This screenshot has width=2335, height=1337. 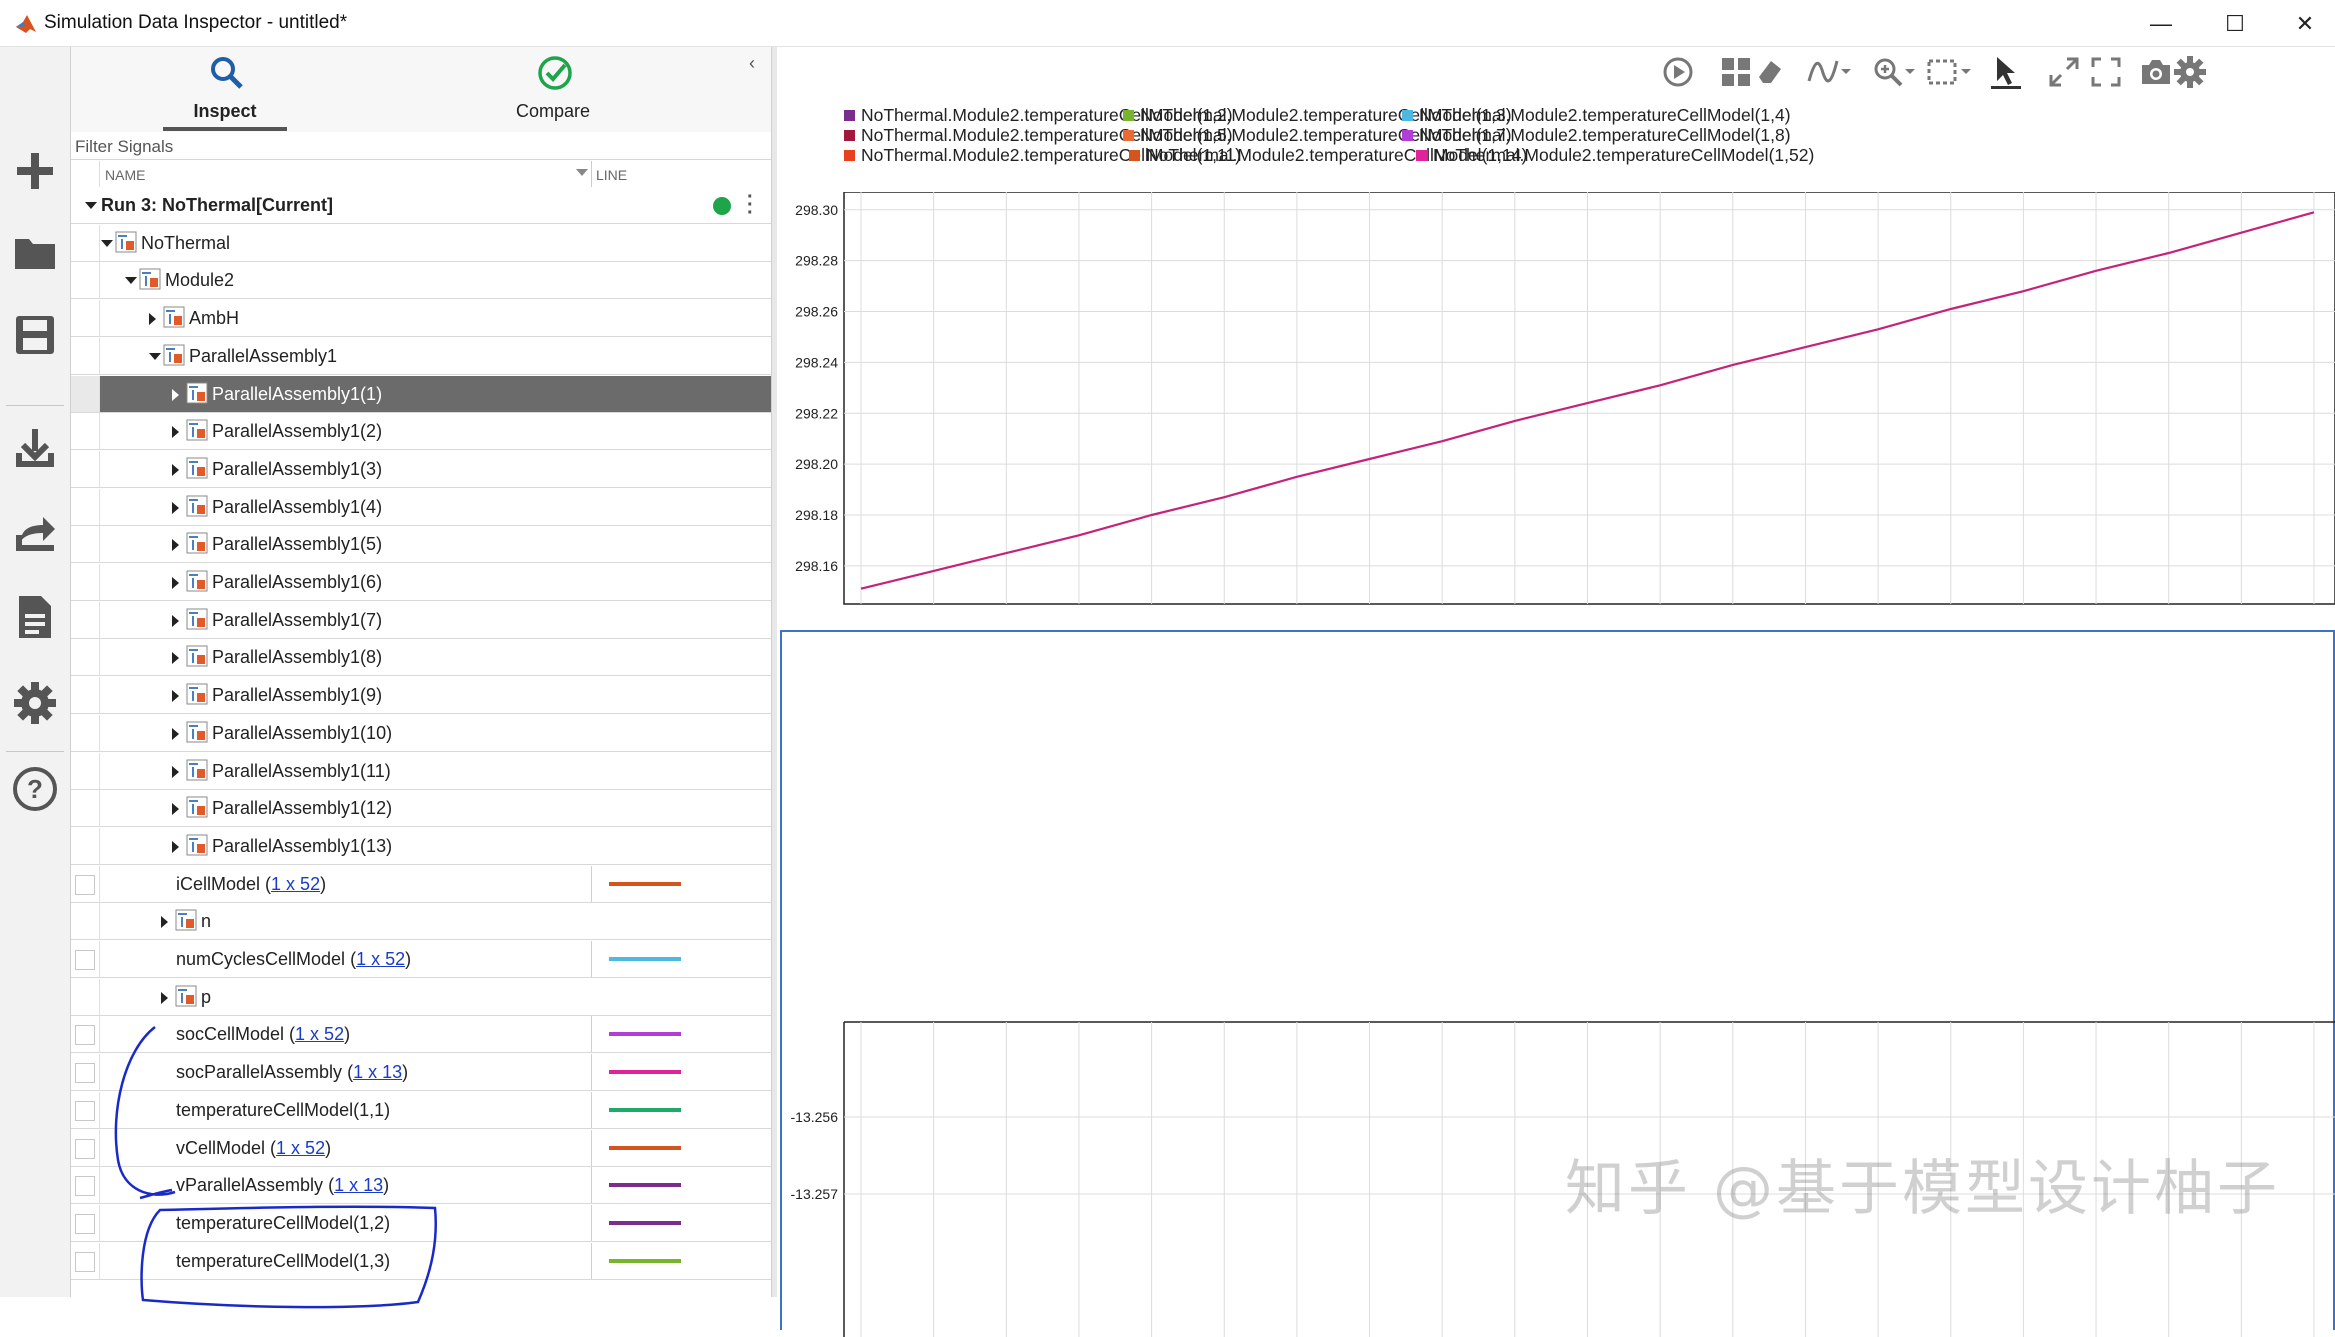 I want to click on column-divider, so click(x=591, y=174).